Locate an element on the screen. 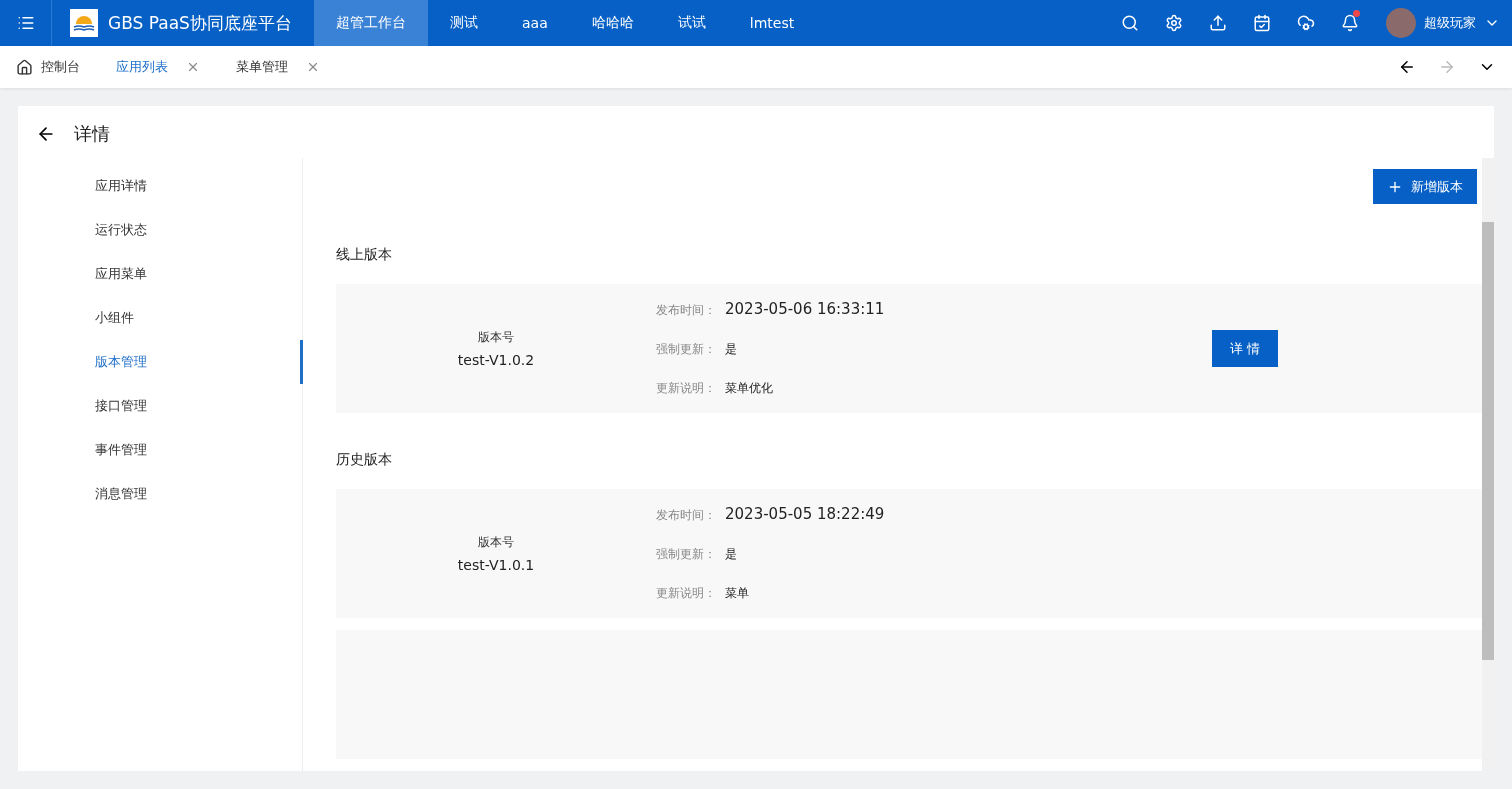  brand-name: GBS PaaS协同底座平台 is located at coordinates (200, 23).